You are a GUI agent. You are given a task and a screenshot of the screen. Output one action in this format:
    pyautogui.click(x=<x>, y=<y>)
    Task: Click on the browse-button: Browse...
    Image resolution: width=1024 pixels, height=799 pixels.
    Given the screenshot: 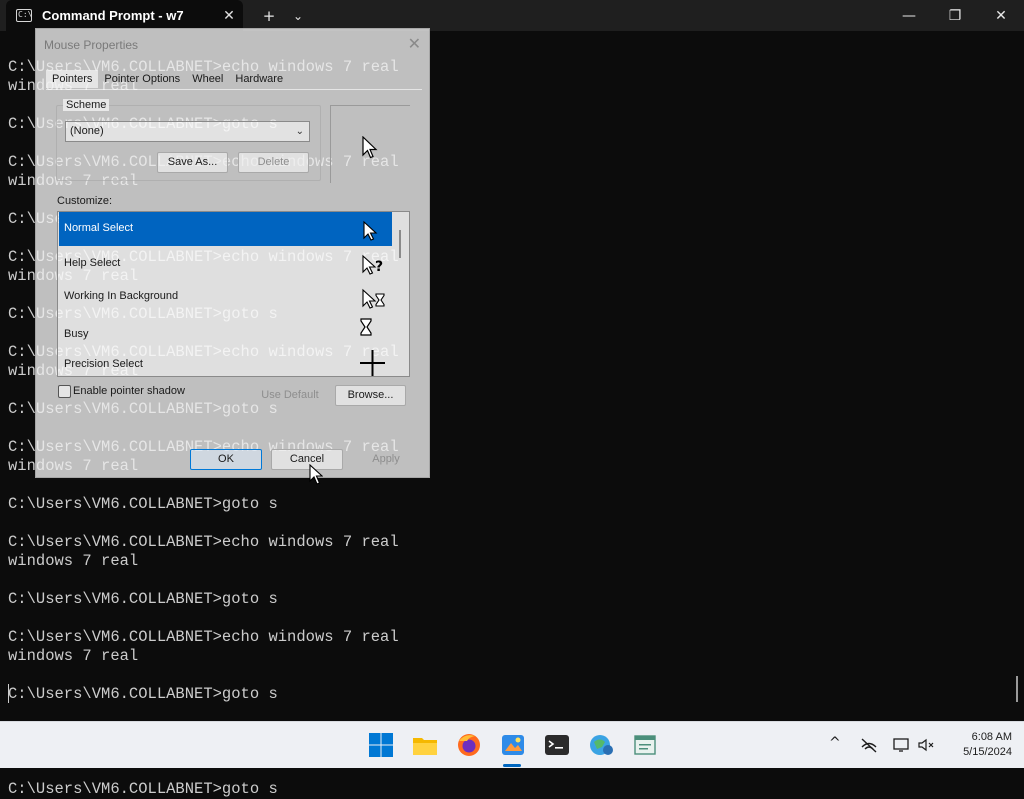 What is the action you would take?
    pyautogui.click(x=370, y=395)
    